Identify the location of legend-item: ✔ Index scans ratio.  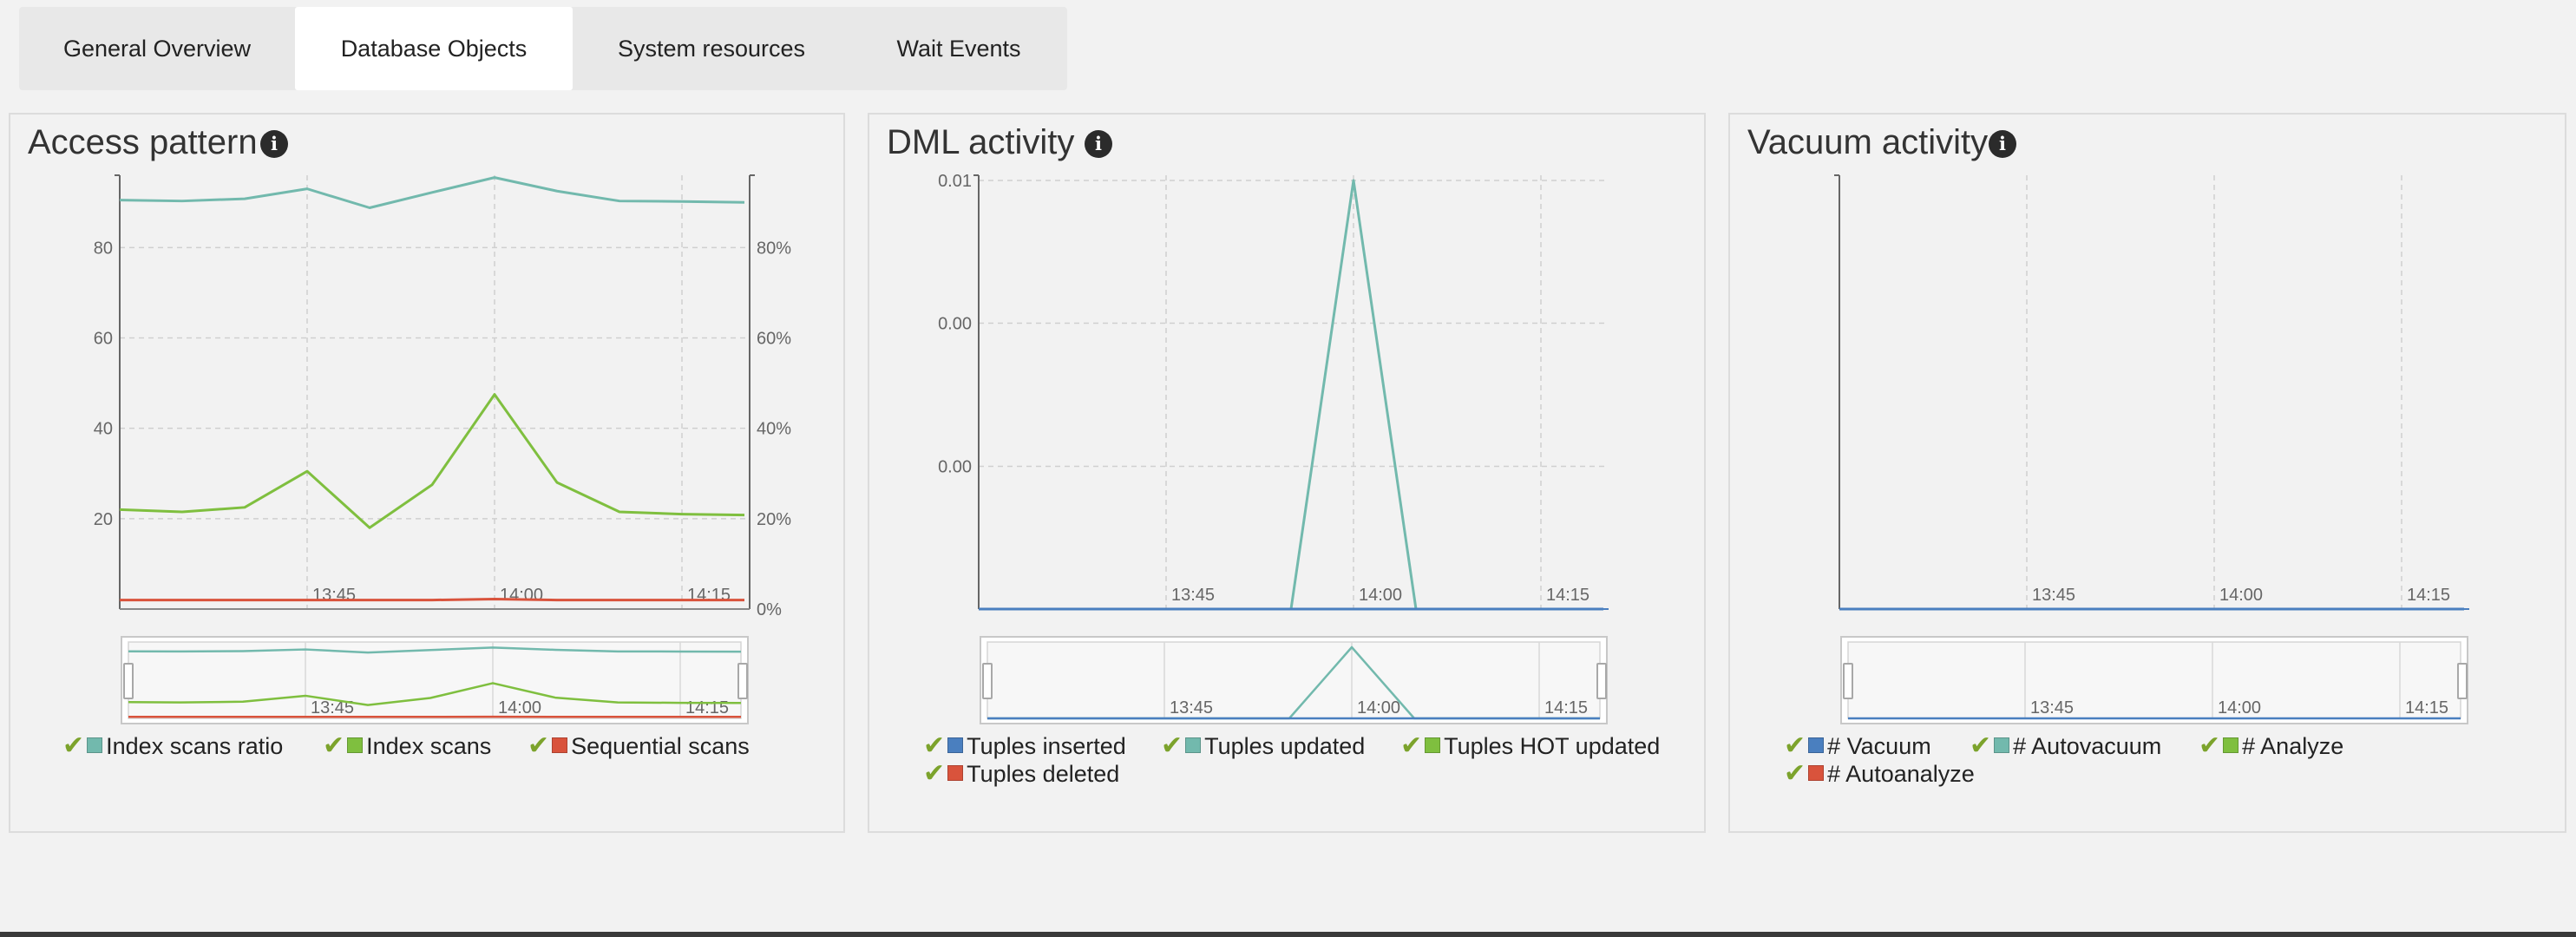
(172, 746).